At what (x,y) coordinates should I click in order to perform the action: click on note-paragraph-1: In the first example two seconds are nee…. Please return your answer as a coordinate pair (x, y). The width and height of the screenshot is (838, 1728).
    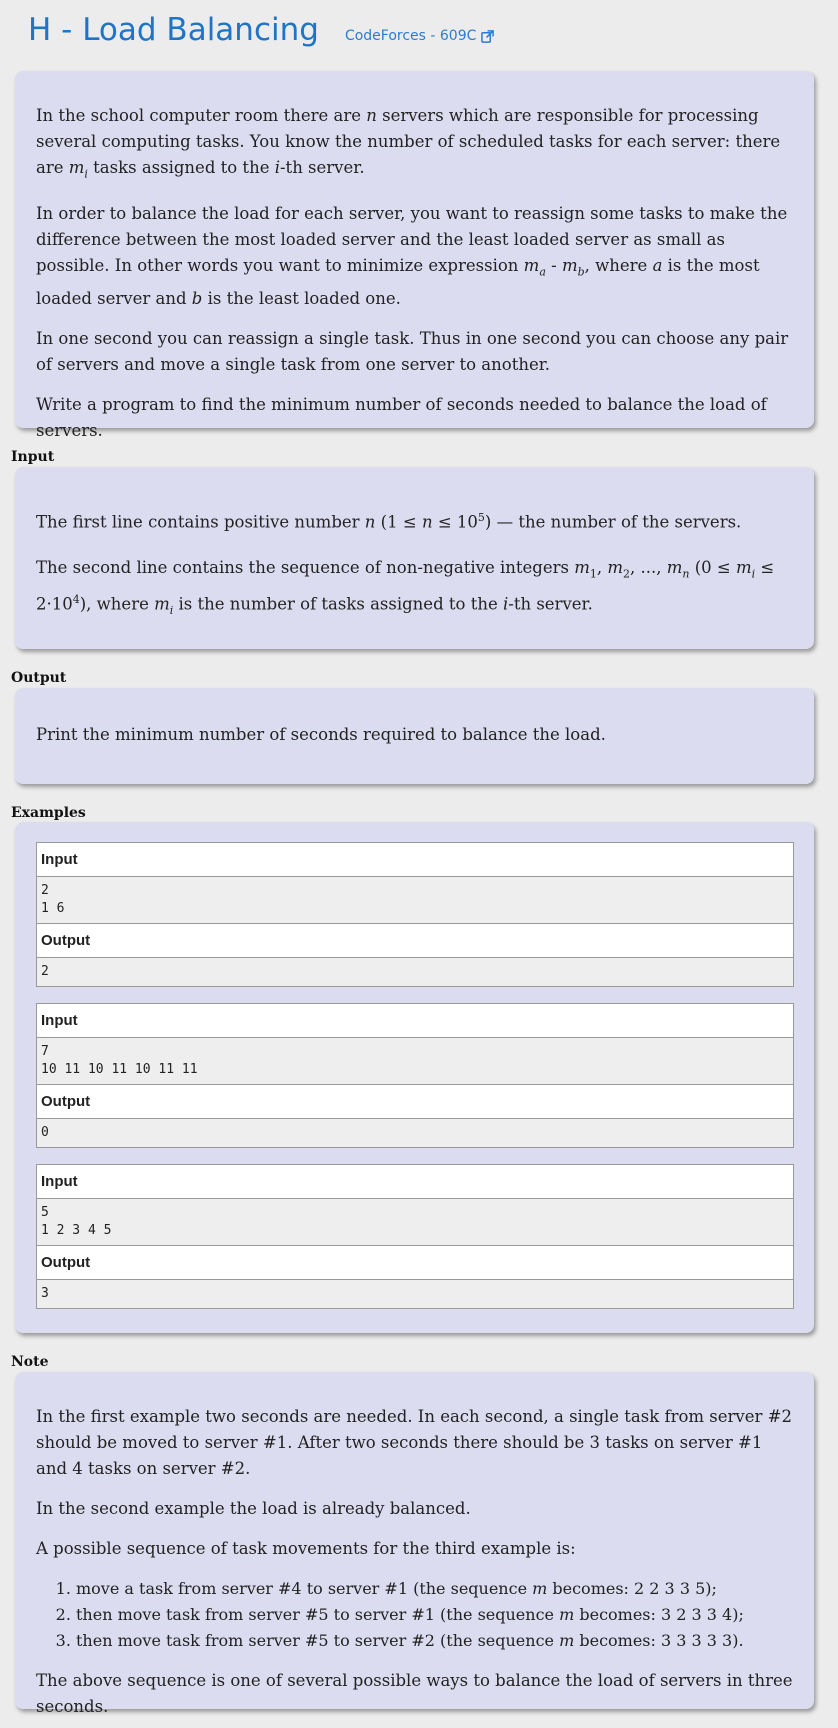
    Looking at the image, I should click on (414, 1442).